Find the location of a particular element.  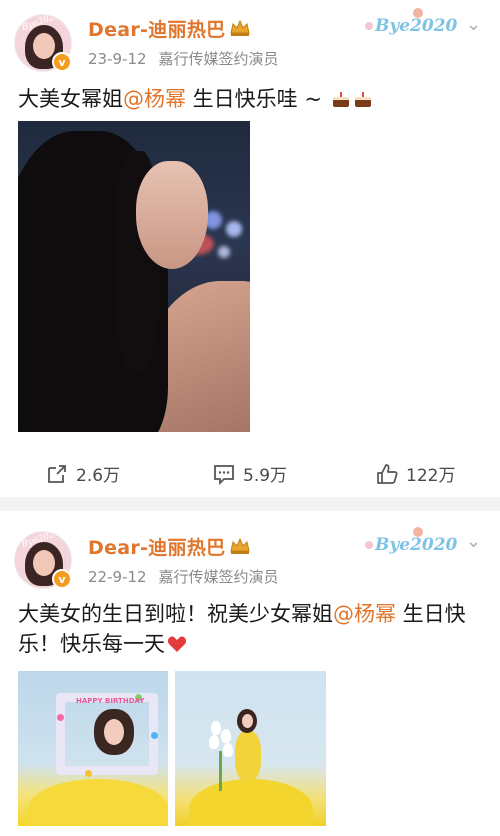

frame-text: HAPPY BIRTHDAY is located at coordinates (110, 701).